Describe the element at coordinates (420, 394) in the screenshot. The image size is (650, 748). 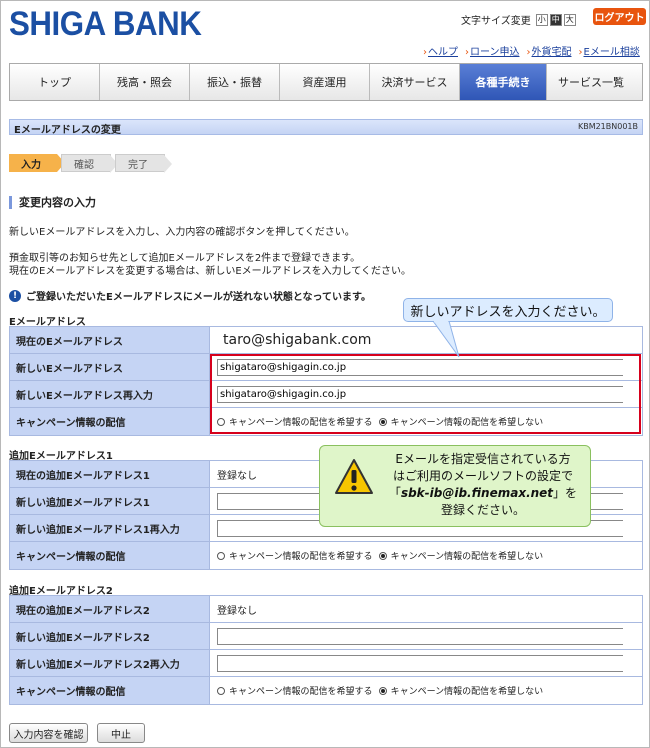
I see `confirm-email-input` at that location.